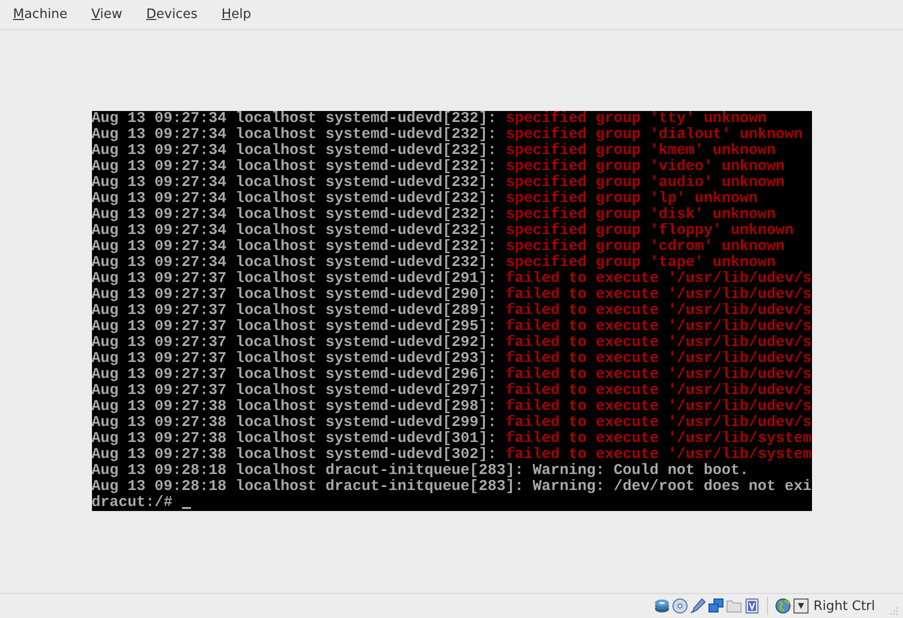 This screenshot has height=618, width=903. I want to click on chip-icon, so click(752, 606).